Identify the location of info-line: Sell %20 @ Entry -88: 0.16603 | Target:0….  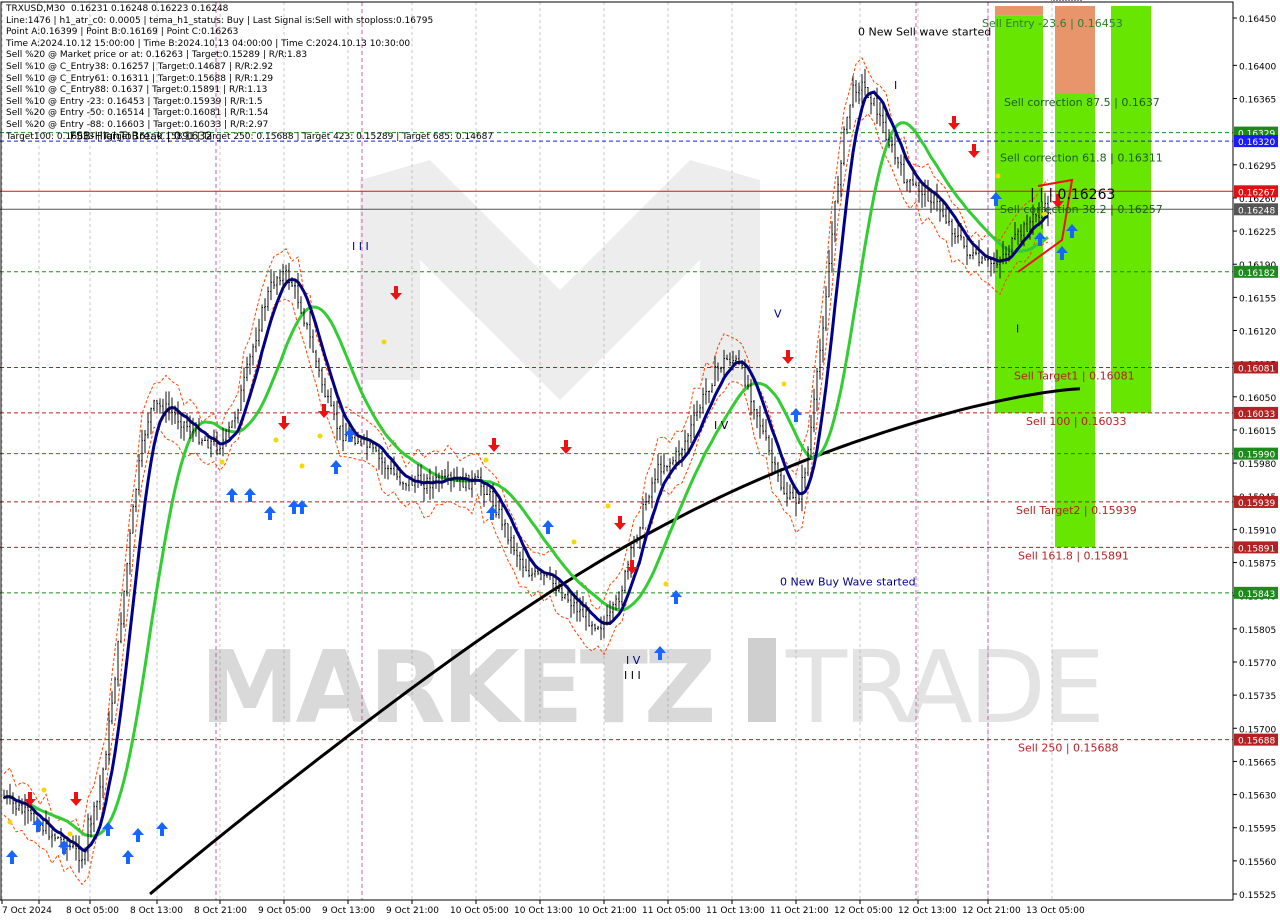
(137, 124).